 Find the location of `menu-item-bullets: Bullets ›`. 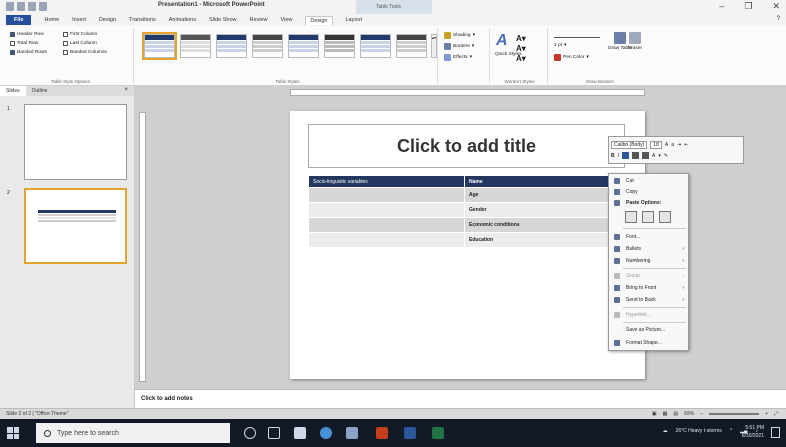

menu-item-bullets: Bullets › is located at coordinates (649, 249).